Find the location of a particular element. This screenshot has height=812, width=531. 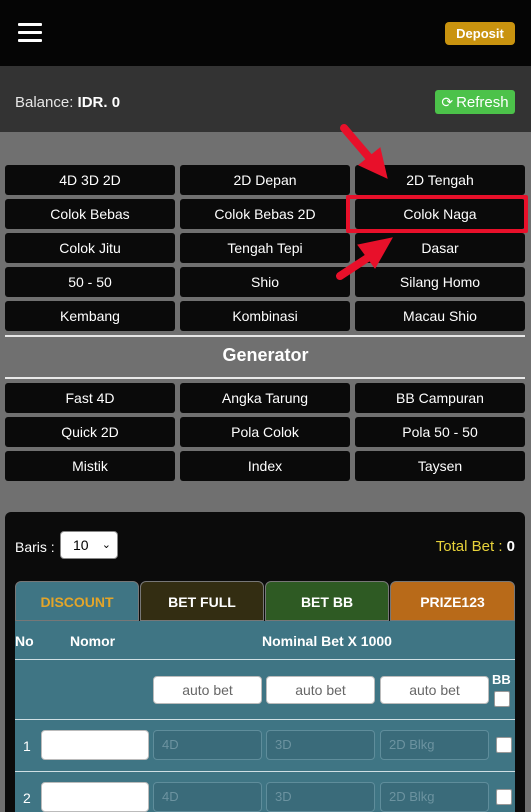

balance-display: Balance: IDR. 0 is located at coordinates (67, 102).